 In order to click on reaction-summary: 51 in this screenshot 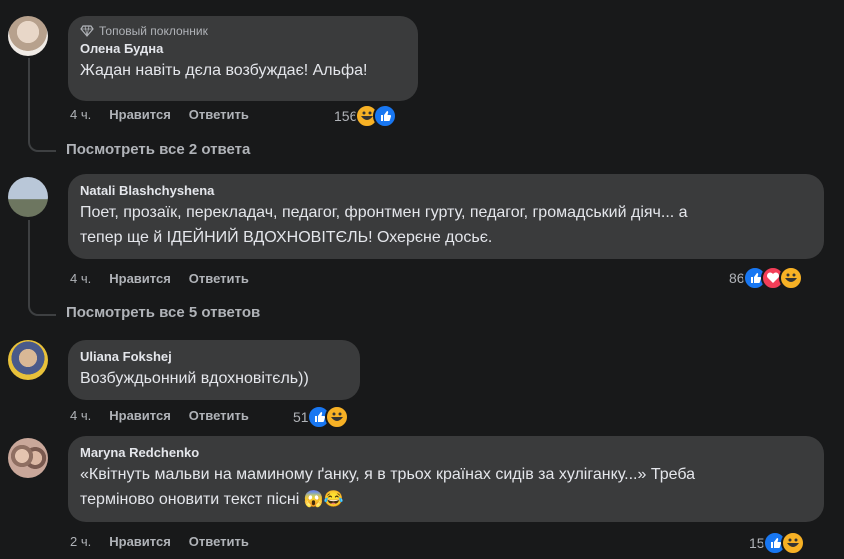, I will do `click(321, 417)`.